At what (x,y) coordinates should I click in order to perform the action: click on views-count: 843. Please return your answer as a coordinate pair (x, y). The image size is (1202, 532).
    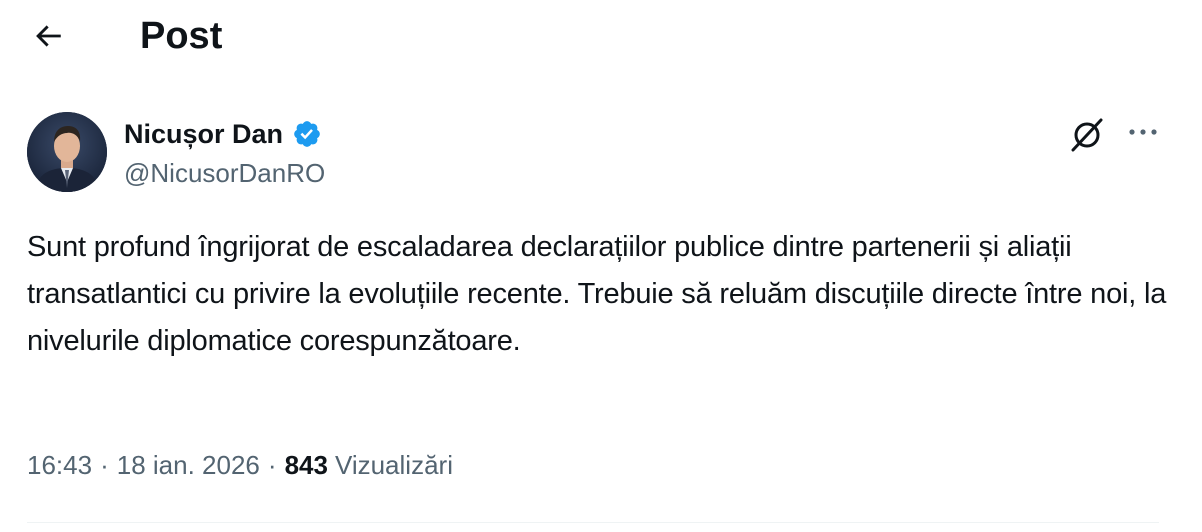
    Looking at the image, I should click on (306, 465).